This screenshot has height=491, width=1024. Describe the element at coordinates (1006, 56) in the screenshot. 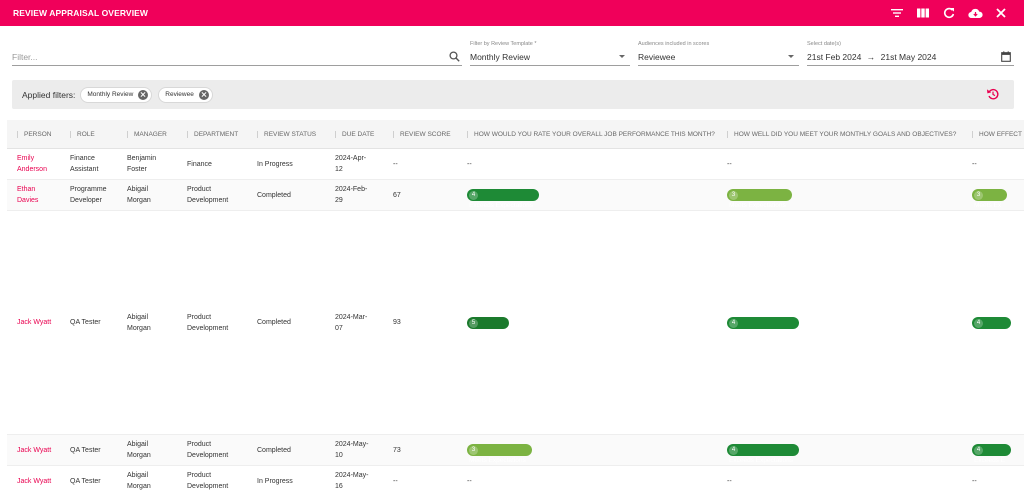

I see `calendar-icon` at that location.